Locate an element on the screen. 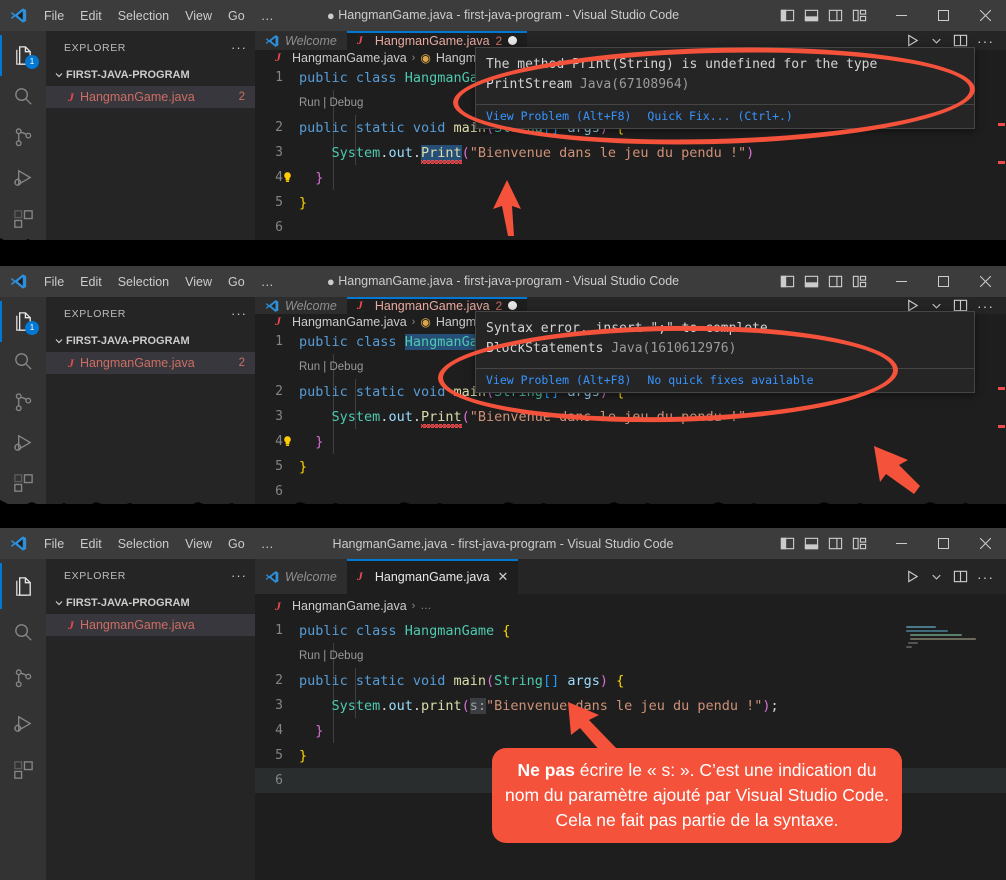  tab-close-icon: ✕ is located at coordinates (502, 576).